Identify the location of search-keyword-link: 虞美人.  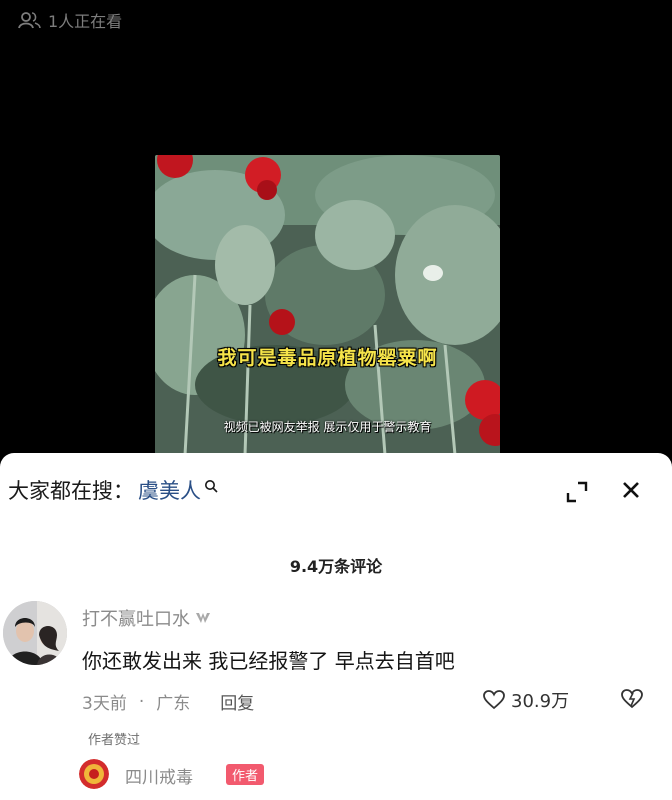
(169, 490).